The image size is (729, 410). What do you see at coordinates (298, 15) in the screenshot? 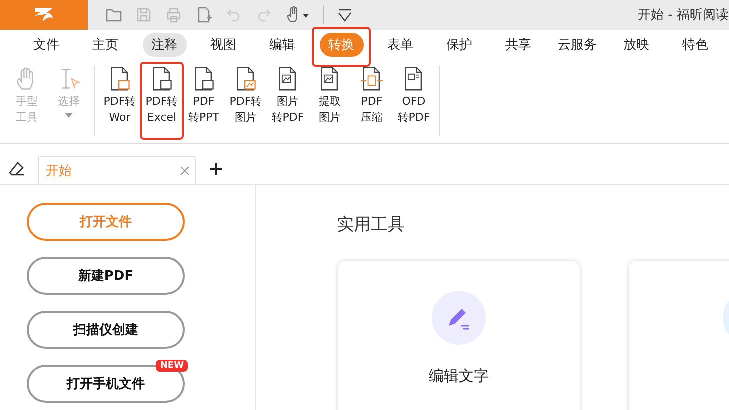
I see `hand-dropdown-icon` at bounding box center [298, 15].